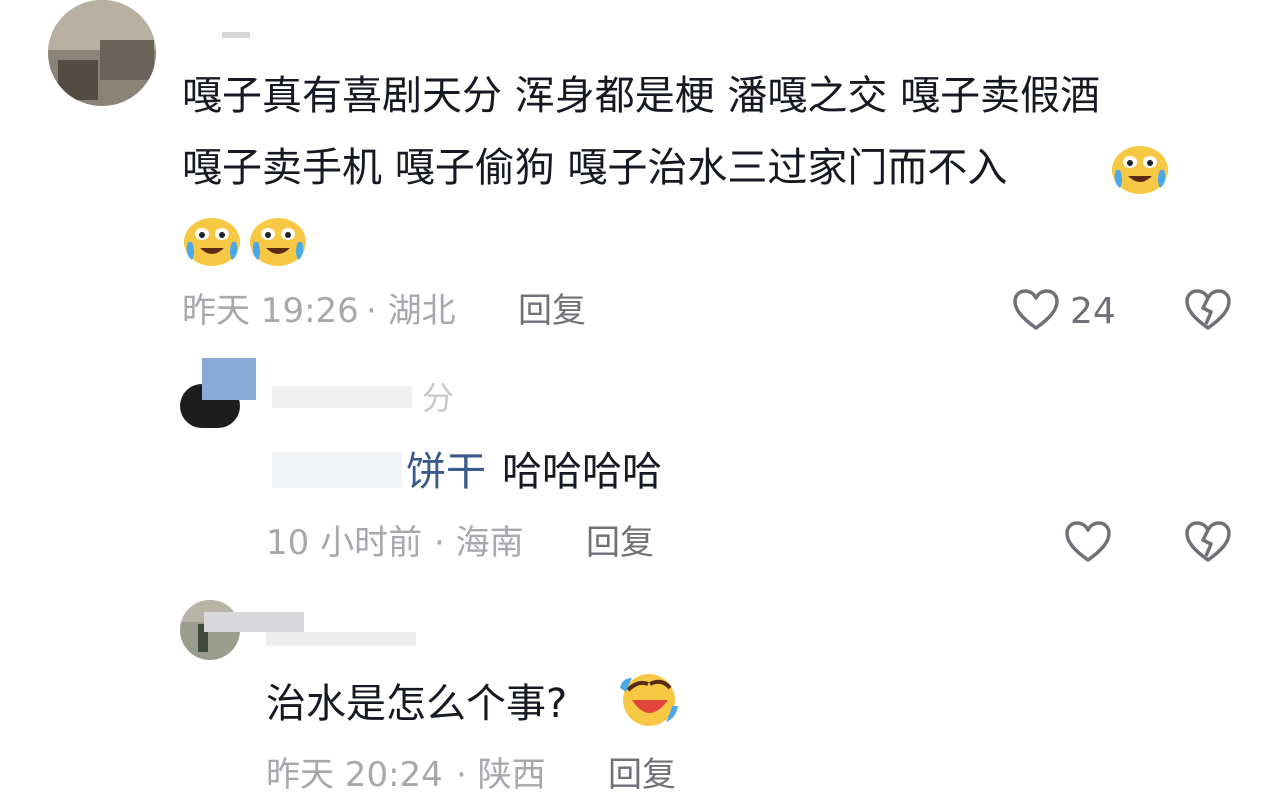 The height and width of the screenshot is (810, 1284). Describe the element at coordinates (595, 168) in the screenshot. I see `comment-text-line2: 嘎子卖手机 嘎子偷狗 嘎子治水三过家门而不入` at that location.